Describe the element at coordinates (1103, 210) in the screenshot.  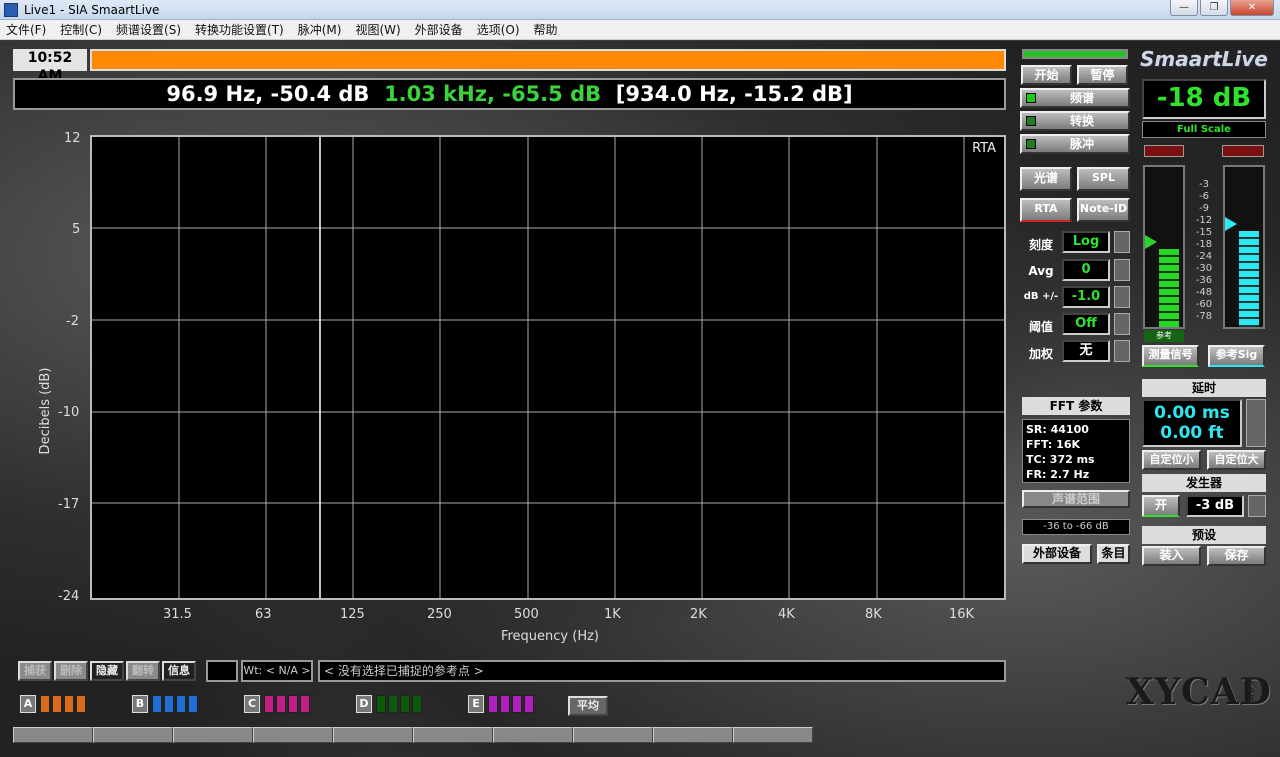
I see `note-id-button: Note-ID` at that location.